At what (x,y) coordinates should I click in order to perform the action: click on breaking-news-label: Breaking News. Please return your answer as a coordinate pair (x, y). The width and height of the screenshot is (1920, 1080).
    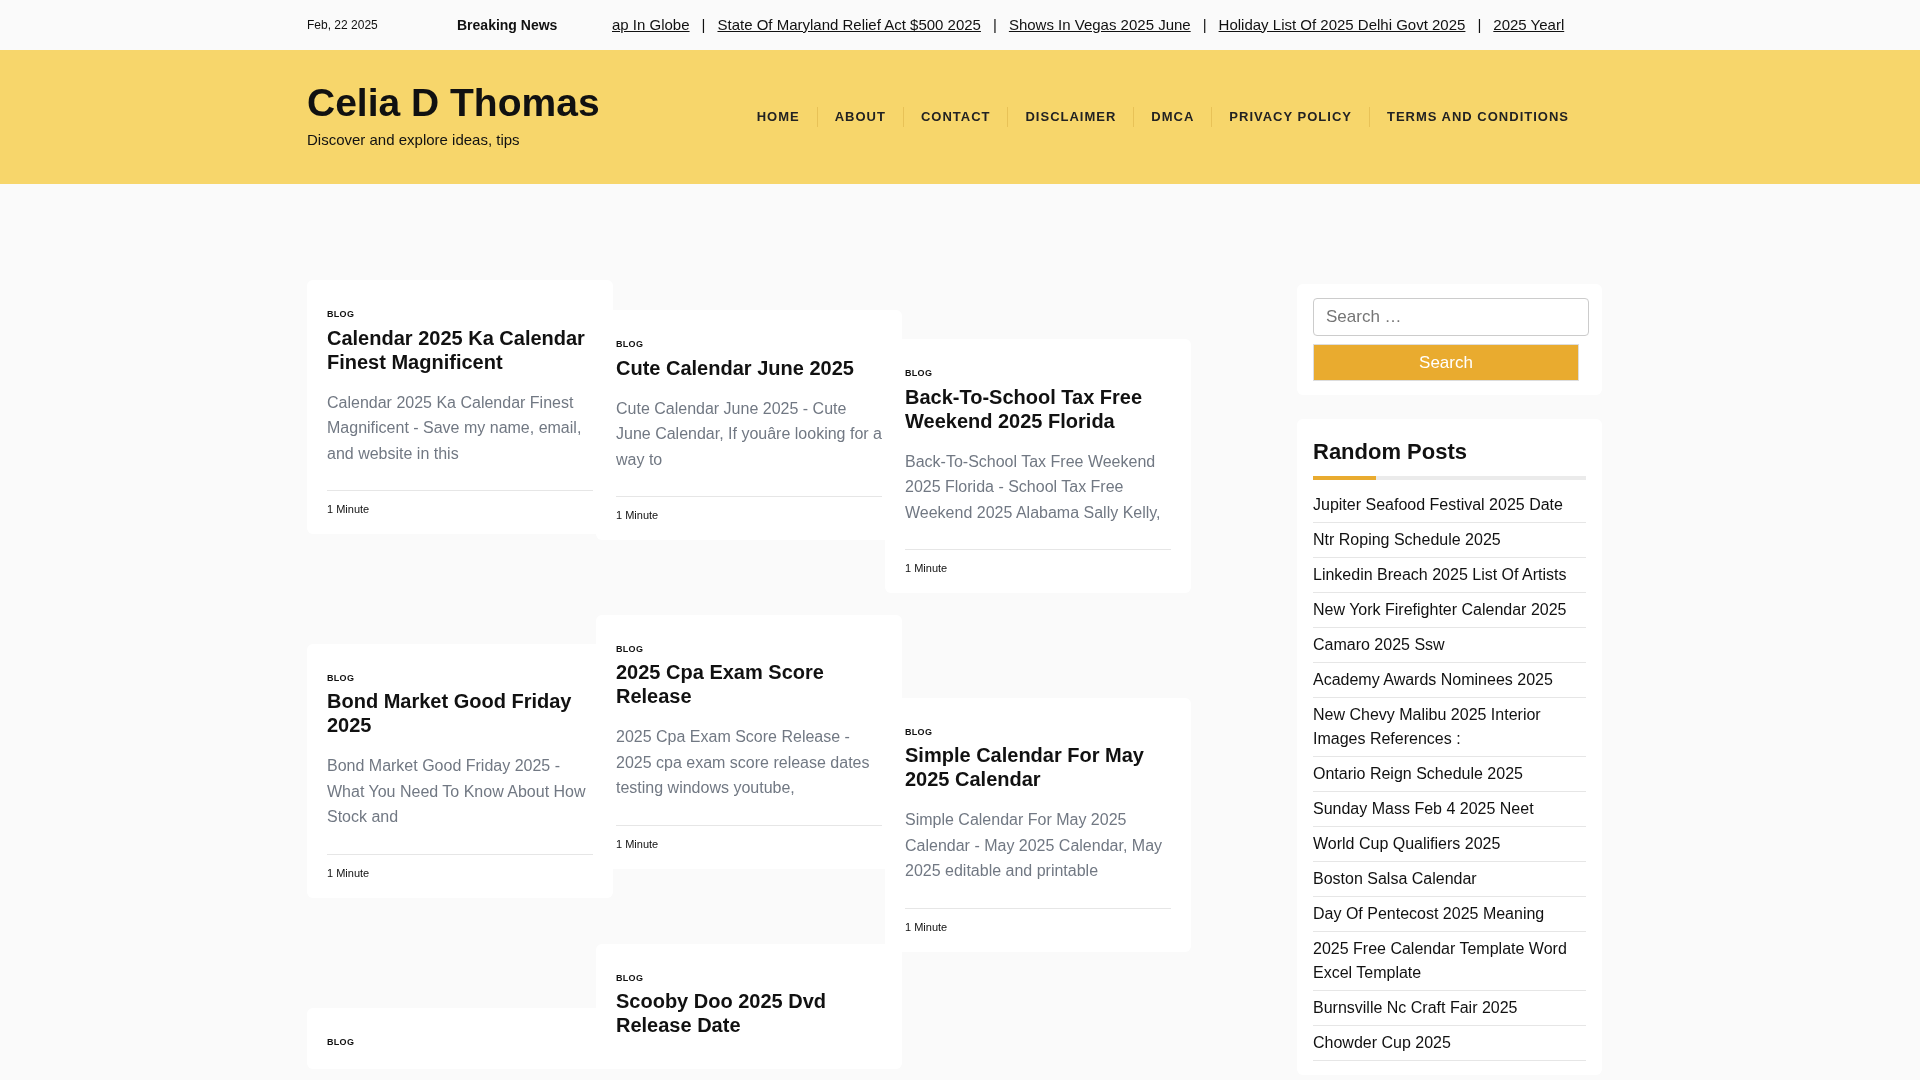
    Looking at the image, I should click on (508, 25).